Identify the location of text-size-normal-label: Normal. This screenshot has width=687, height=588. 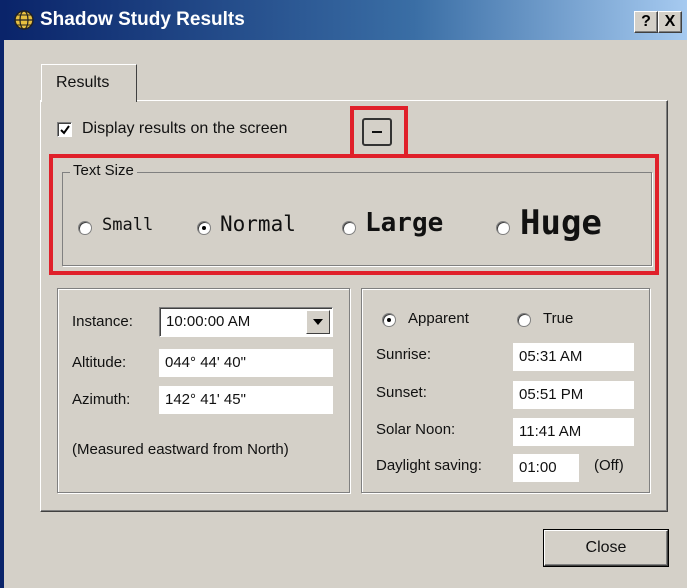
(258, 224).